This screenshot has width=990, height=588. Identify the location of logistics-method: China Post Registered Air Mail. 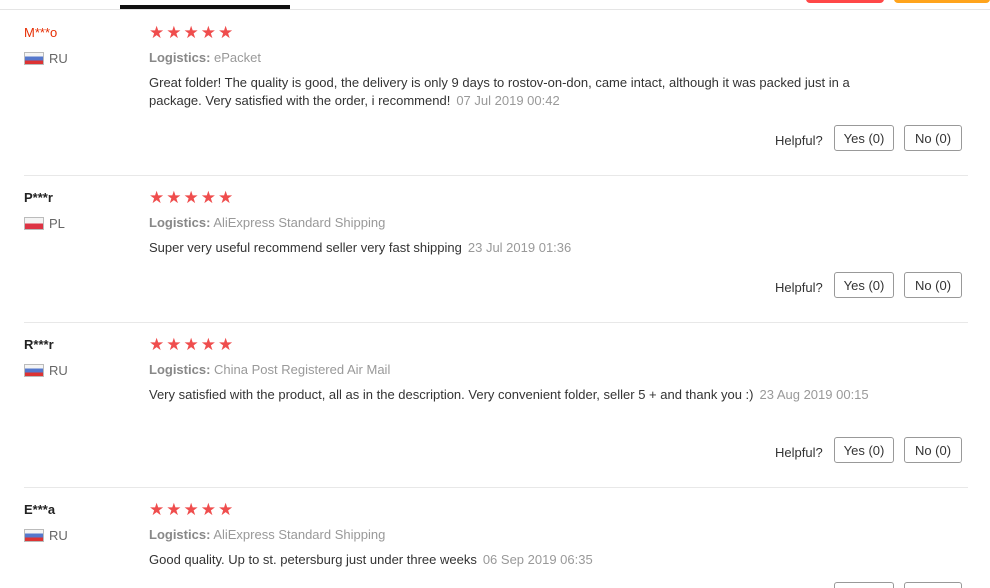
(302, 369).